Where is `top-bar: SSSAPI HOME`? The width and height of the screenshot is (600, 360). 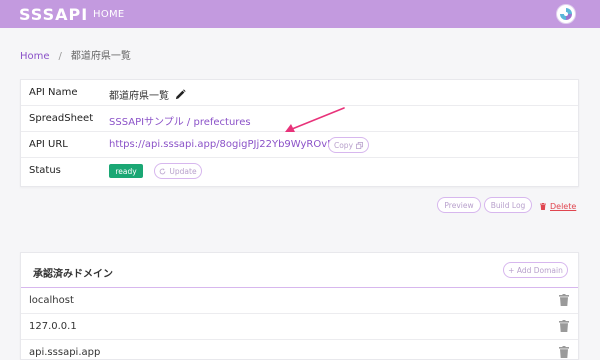 top-bar: SSSAPI HOME is located at coordinates (300, 14).